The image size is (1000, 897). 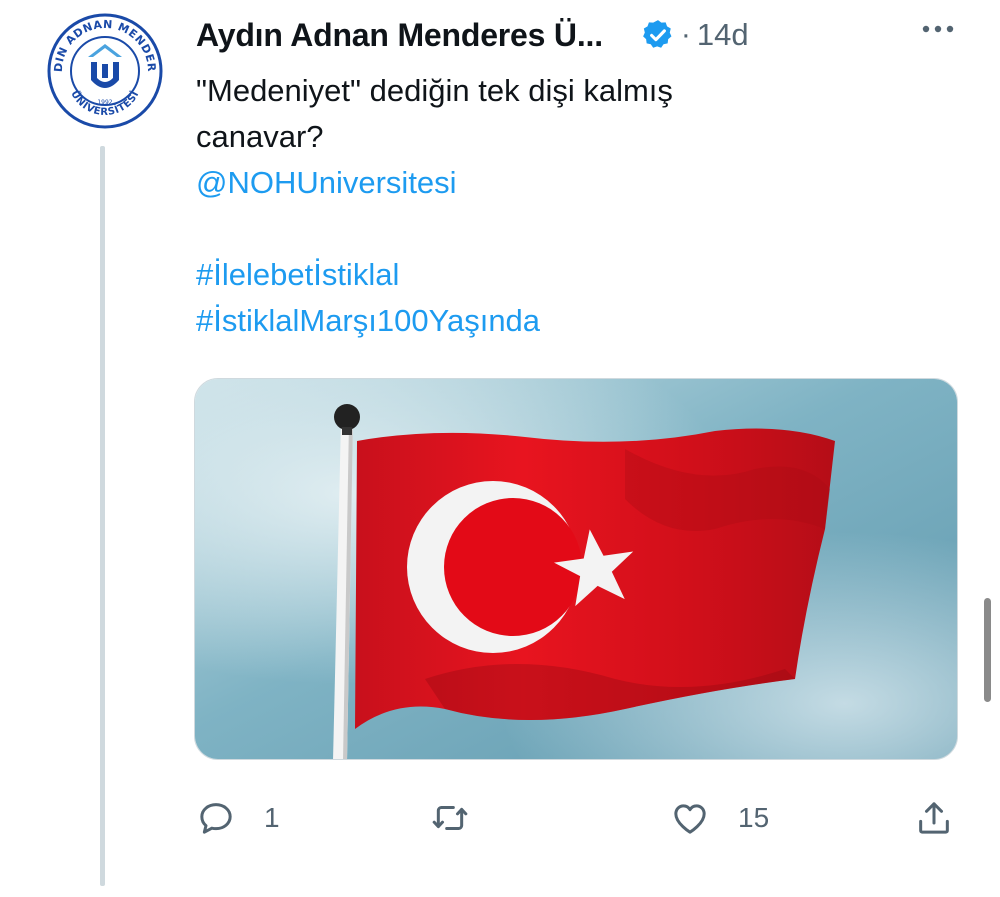 I want to click on mention-link: @NOHUniversitesi, so click(x=566, y=183).